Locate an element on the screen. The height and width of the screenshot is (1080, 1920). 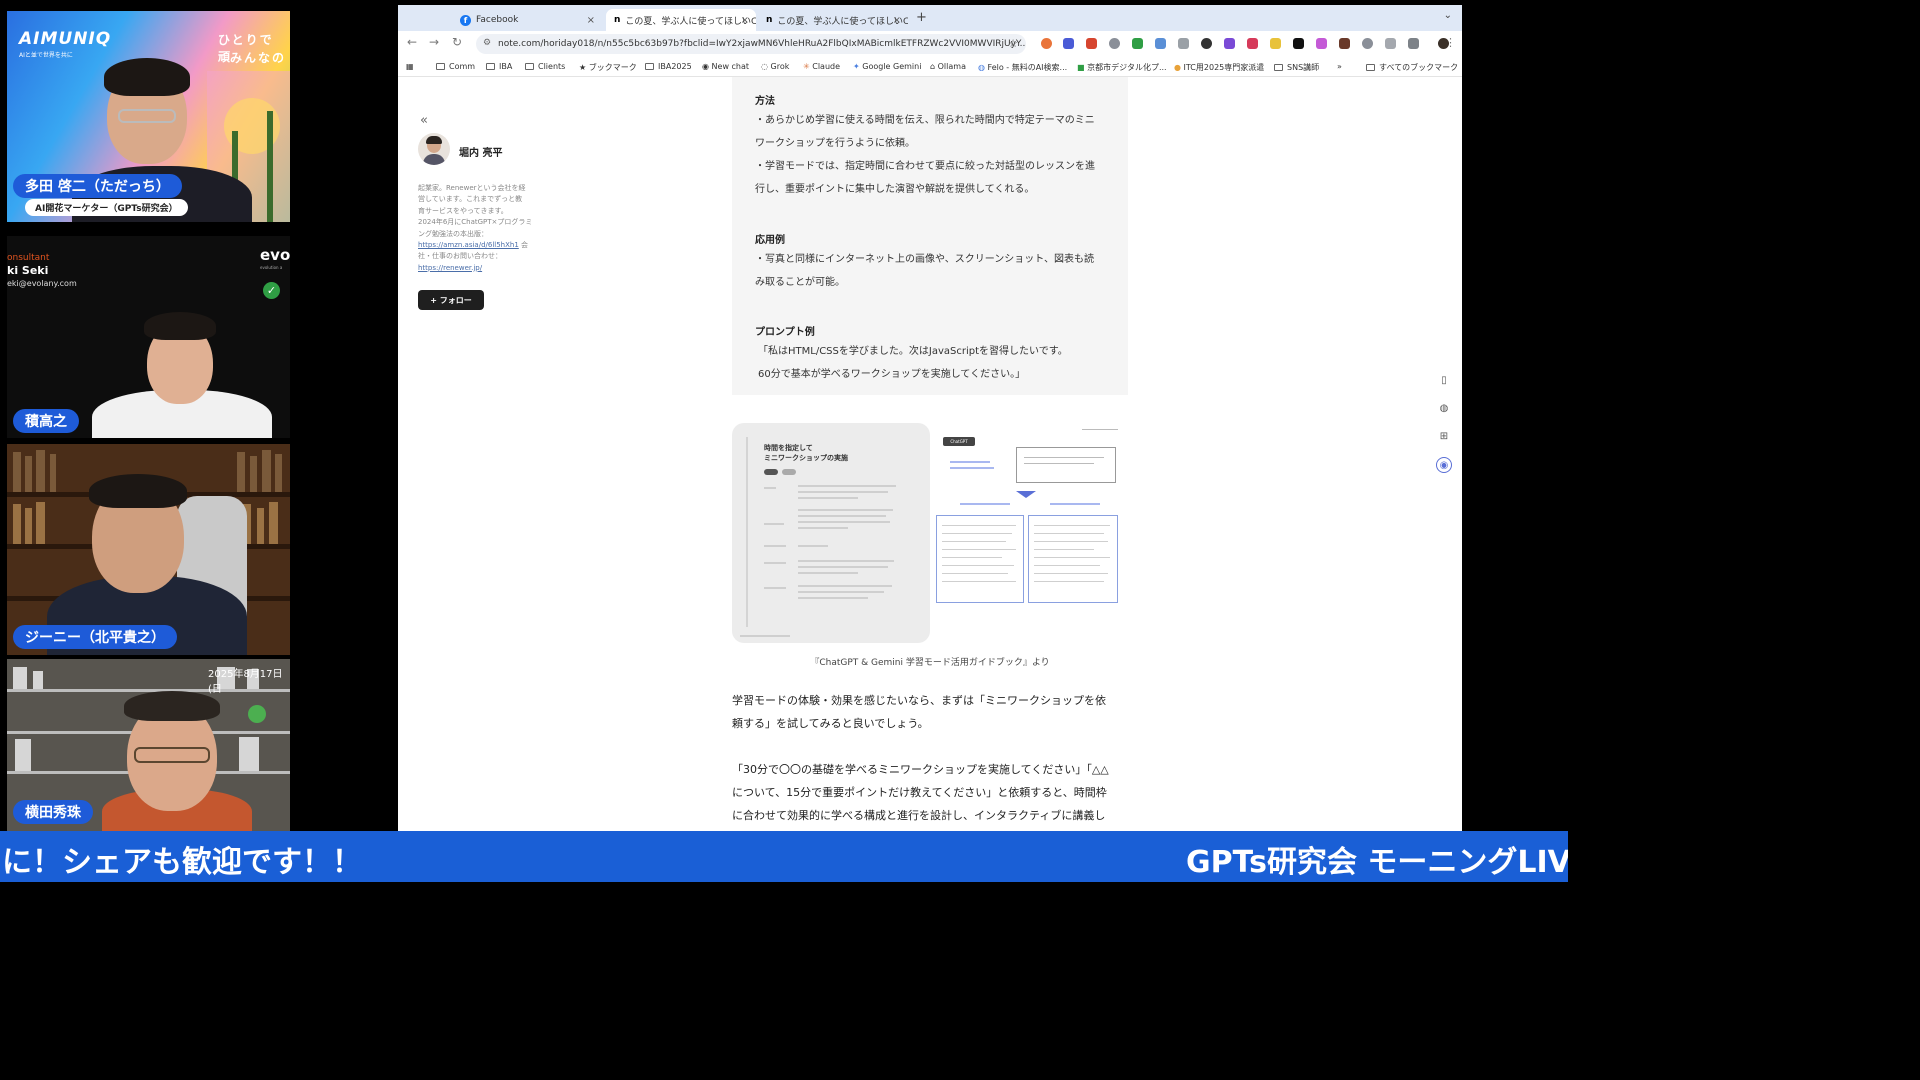
company-logo-sub: evolution a is located at coordinates (271, 267).